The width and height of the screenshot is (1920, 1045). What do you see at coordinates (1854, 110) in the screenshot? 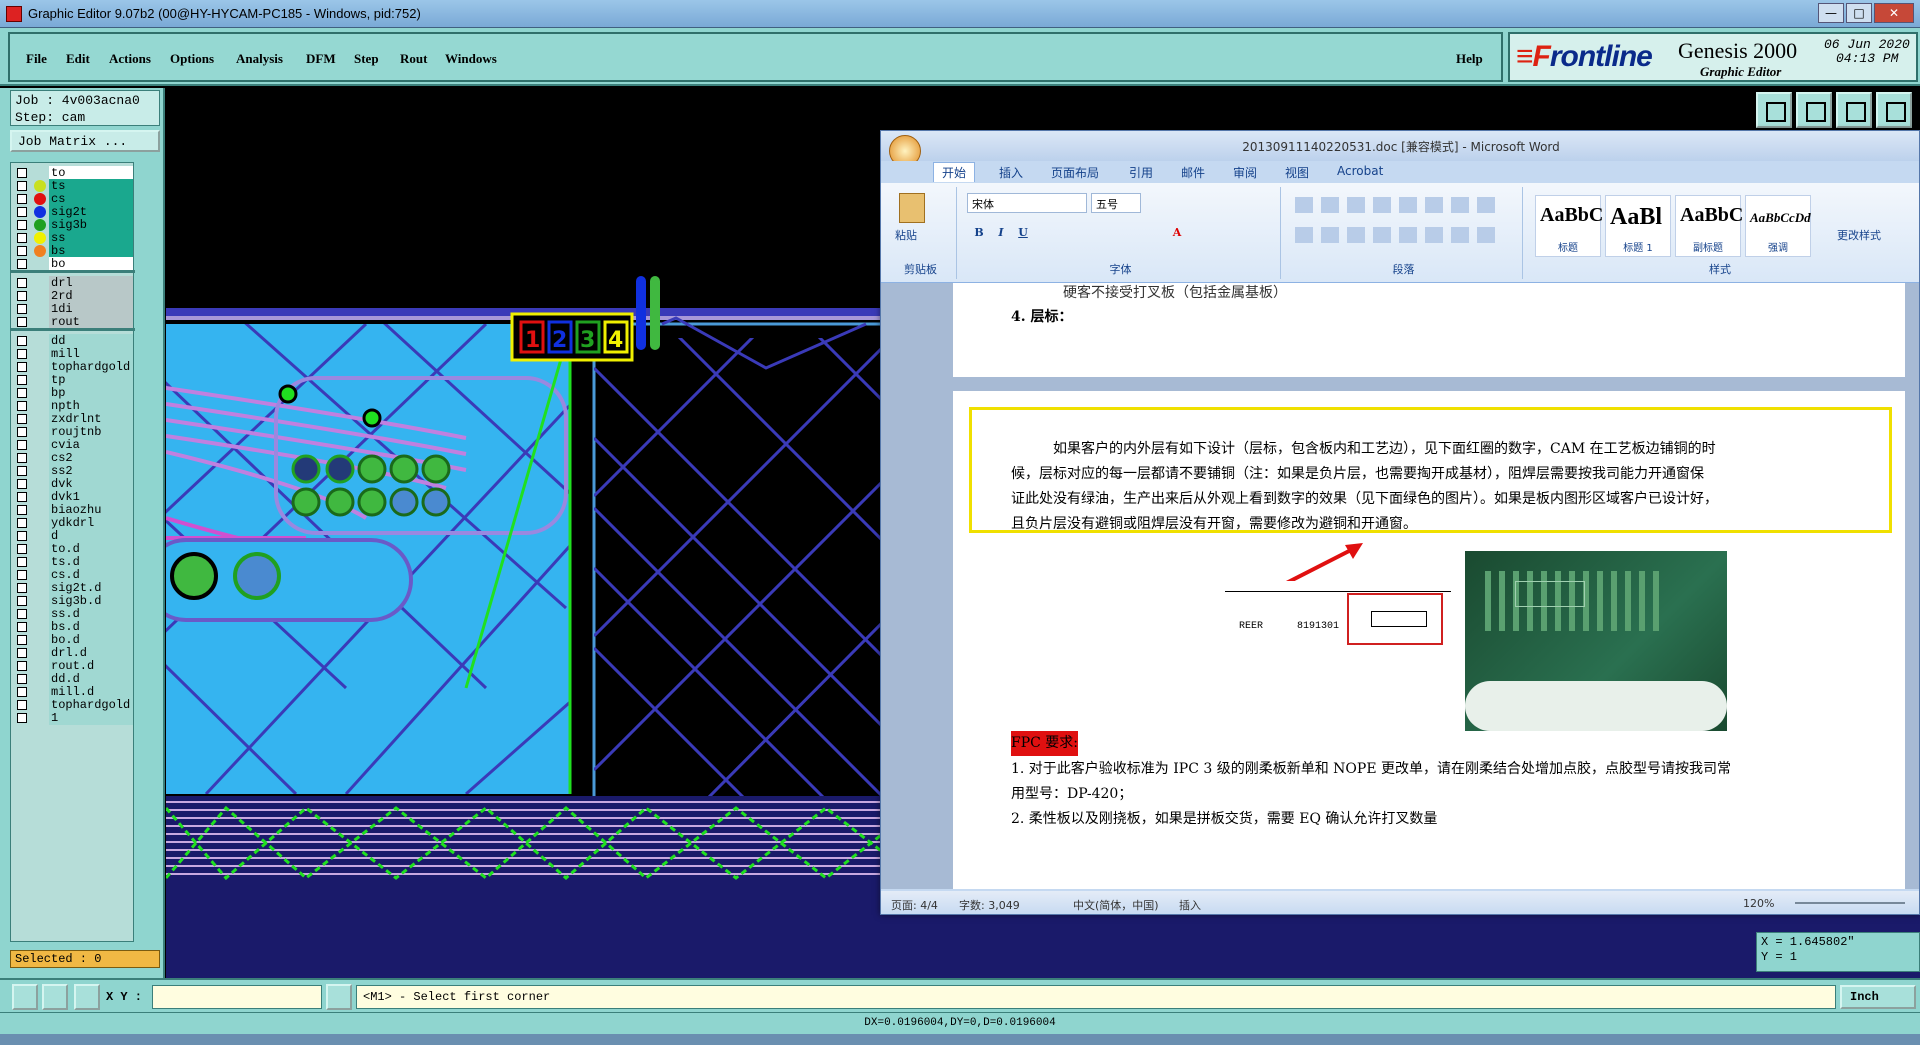
I see `toolbar-home-icon` at bounding box center [1854, 110].